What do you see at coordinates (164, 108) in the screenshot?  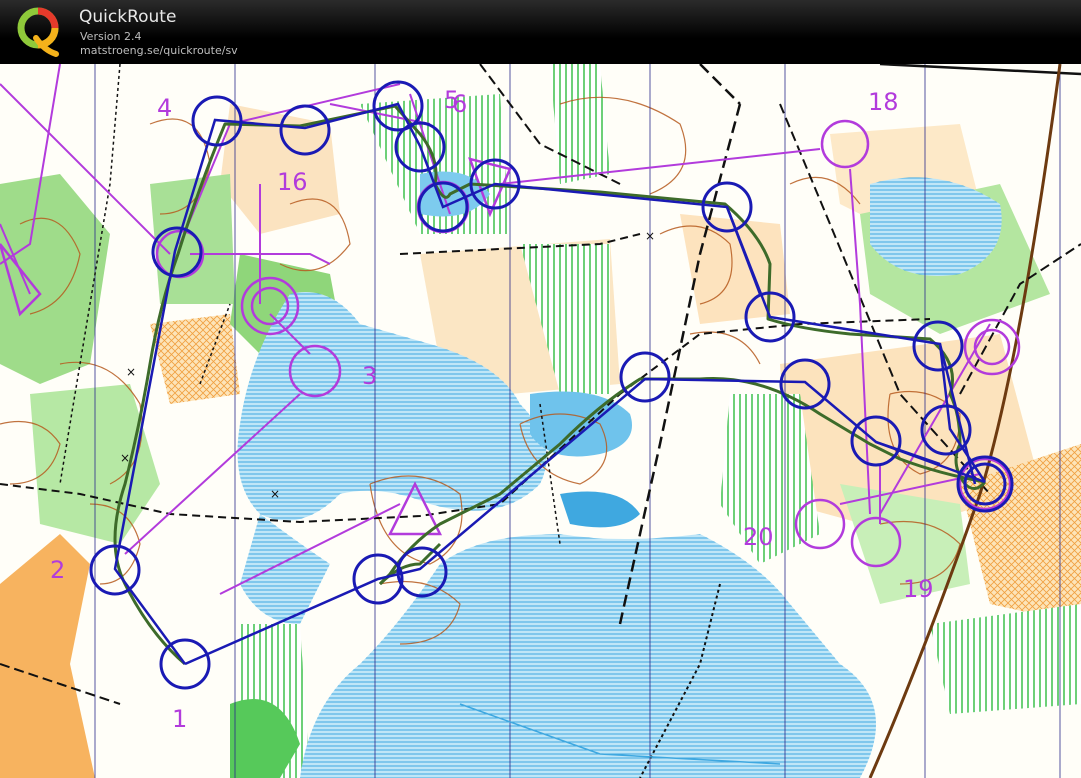 I see `control-number-4: 4` at bounding box center [164, 108].